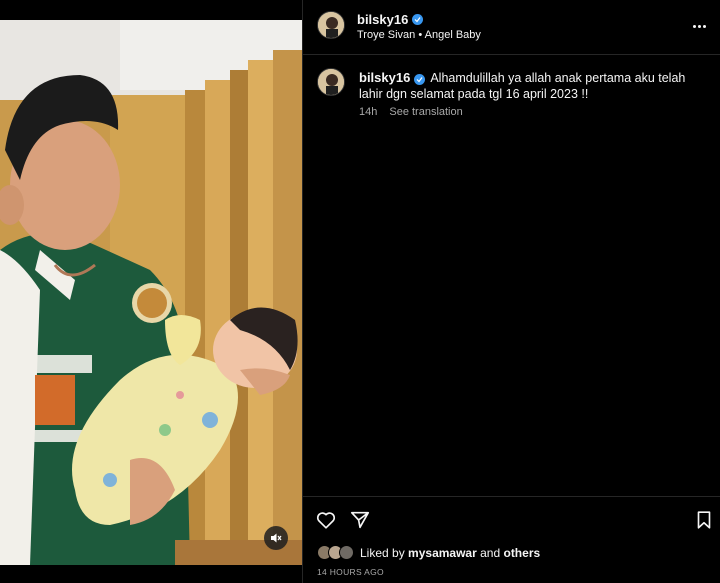 This screenshot has height=583, width=720. I want to click on caption-author-avatar, so click(331, 82).